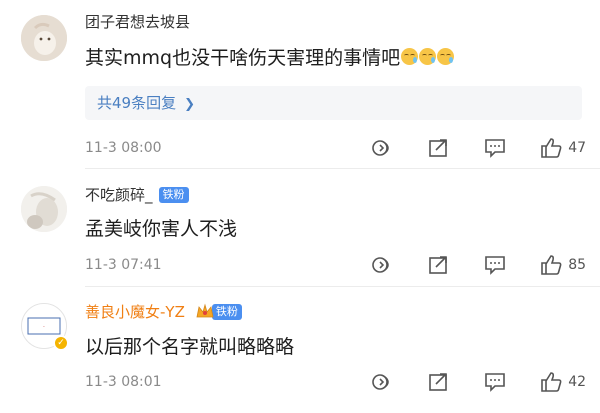 The width and height of the screenshot is (600, 413). What do you see at coordinates (123, 382) in the screenshot?
I see `comment-time: 11-3 08:01` at bounding box center [123, 382].